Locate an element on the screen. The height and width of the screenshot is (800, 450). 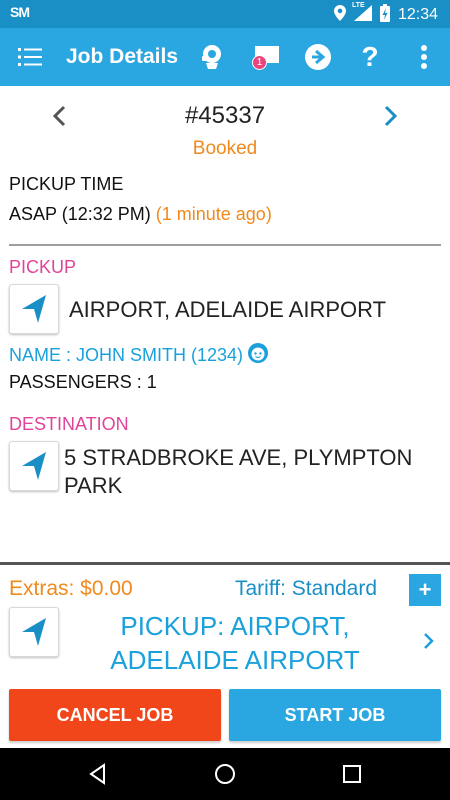
recents-icon is located at coordinates (352, 774).